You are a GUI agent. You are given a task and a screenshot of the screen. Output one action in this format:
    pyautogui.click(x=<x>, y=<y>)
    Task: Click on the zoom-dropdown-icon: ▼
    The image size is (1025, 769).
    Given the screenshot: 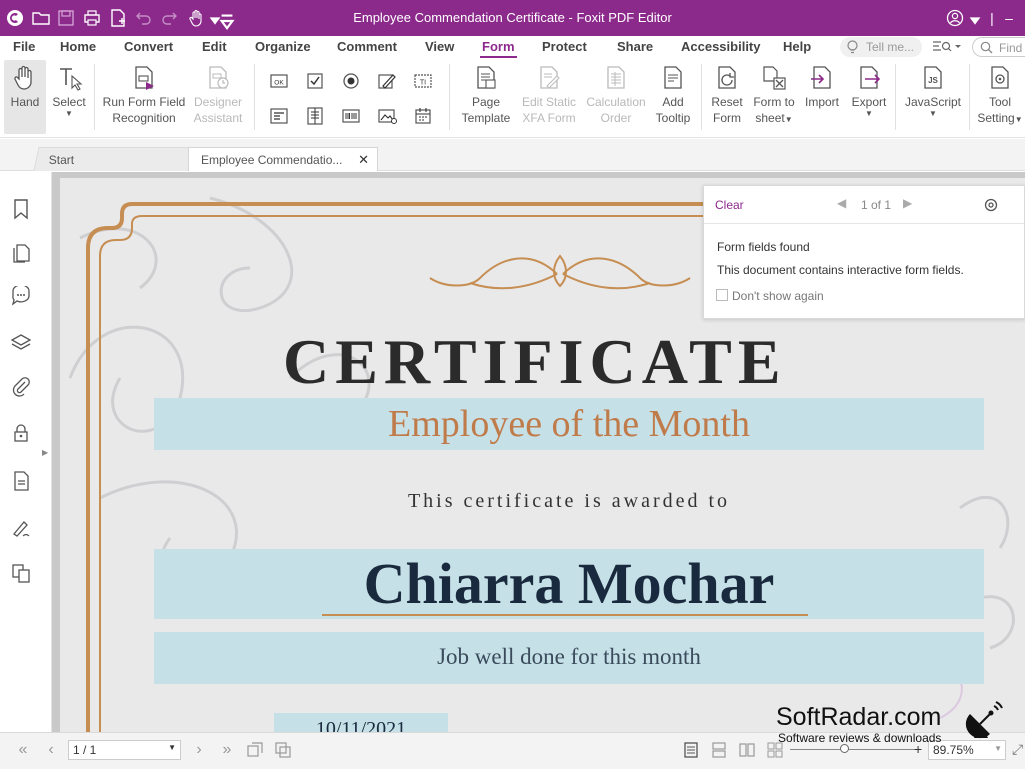 What is the action you would take?
    pyautogui.click(x=998, y=748)
    